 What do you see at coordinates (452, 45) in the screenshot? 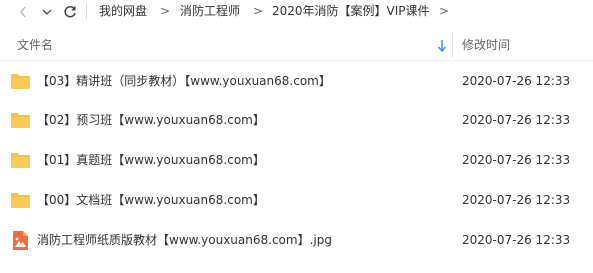
I see `column-divider` at bounding box center [452, 45].